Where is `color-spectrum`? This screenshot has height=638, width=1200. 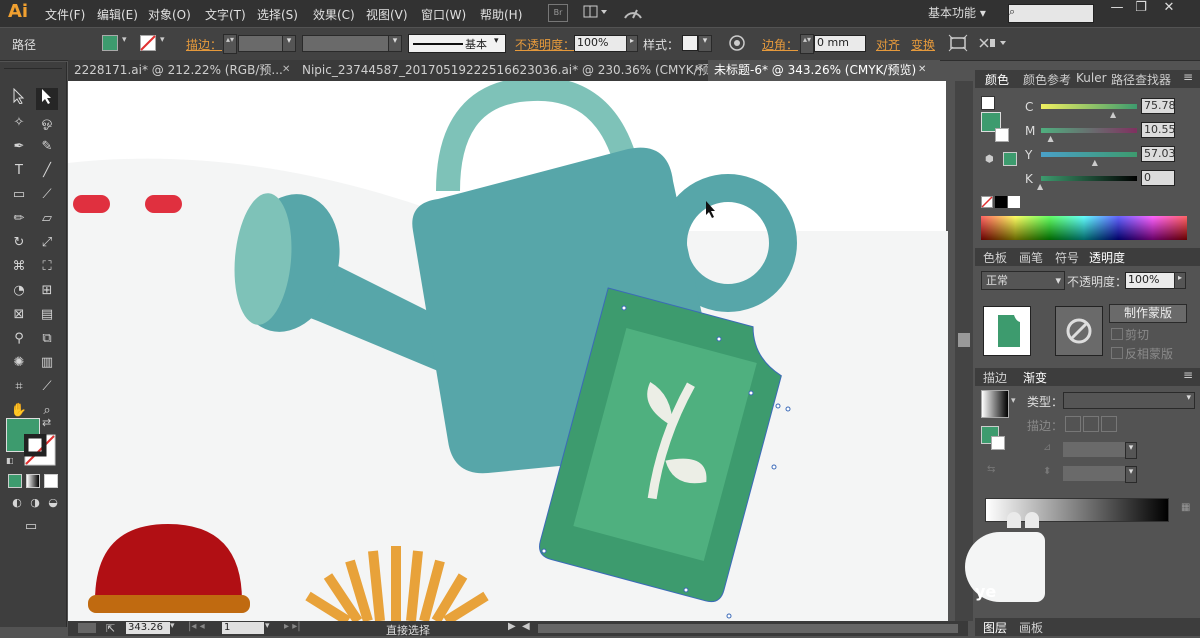
color-spectrum is located at coordinates (1084, 228).